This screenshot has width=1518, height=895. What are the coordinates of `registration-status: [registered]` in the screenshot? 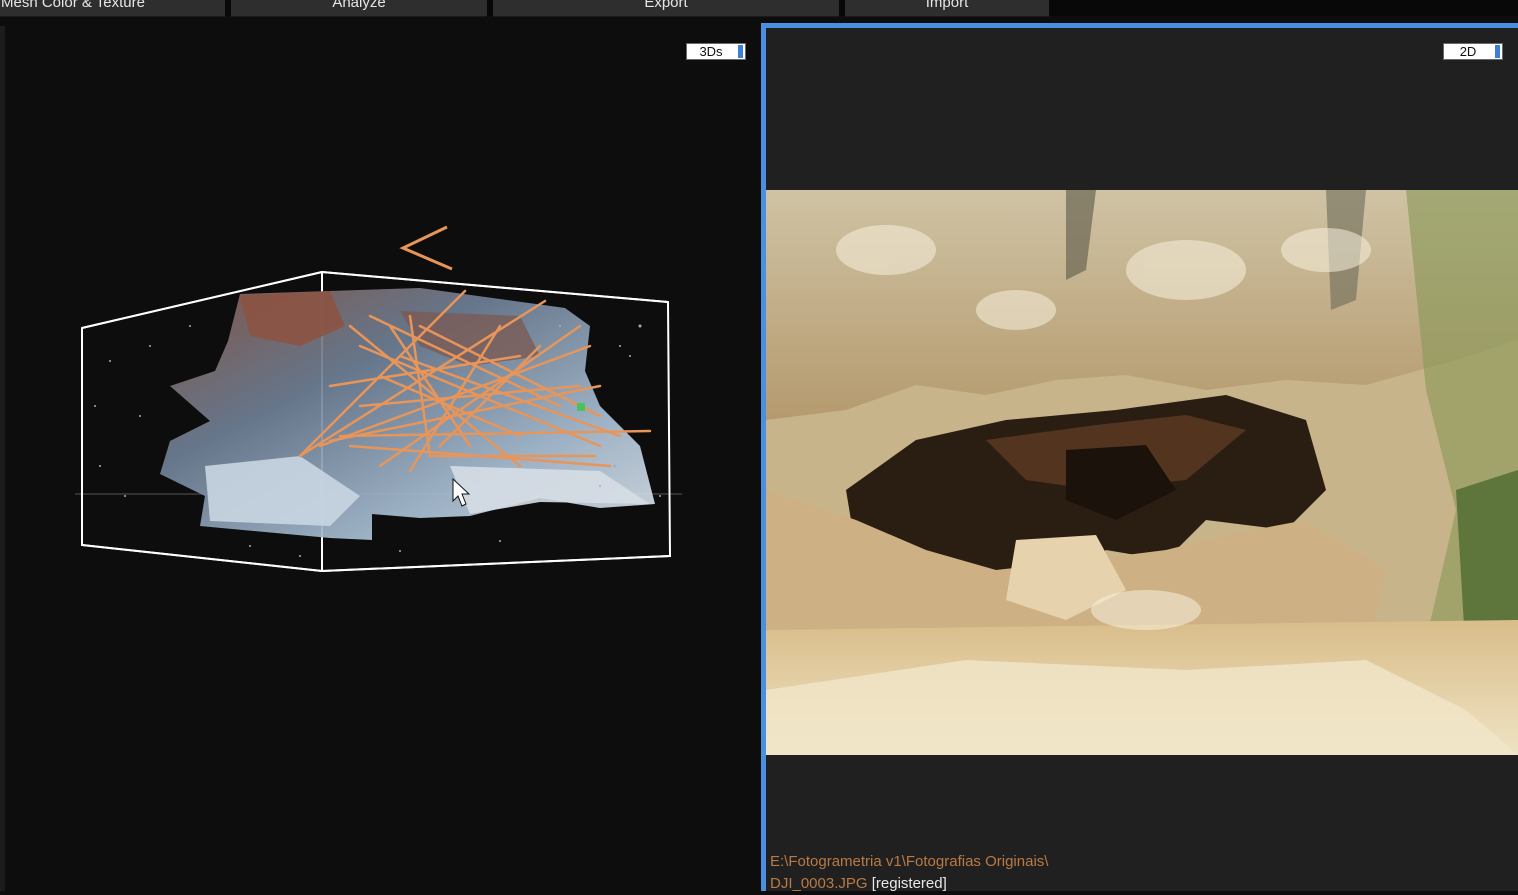 It's located at (909, 883).